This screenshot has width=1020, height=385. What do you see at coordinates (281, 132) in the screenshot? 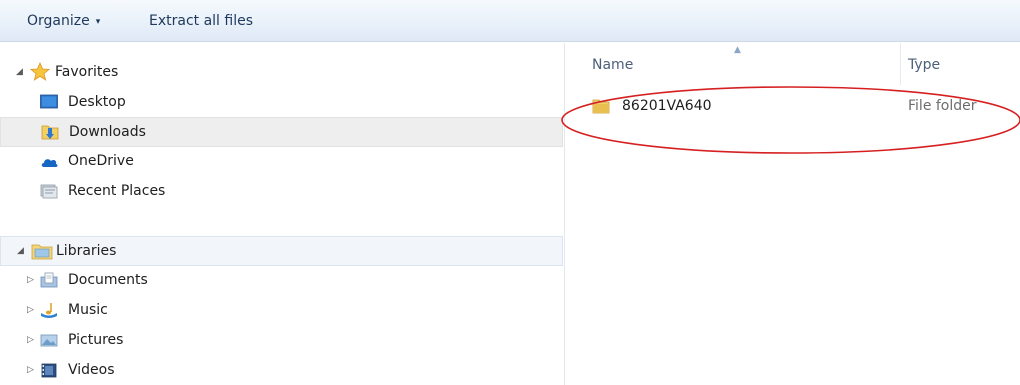
I see `nav-item-downloads: Downloads` at bounding box center [281, 132].